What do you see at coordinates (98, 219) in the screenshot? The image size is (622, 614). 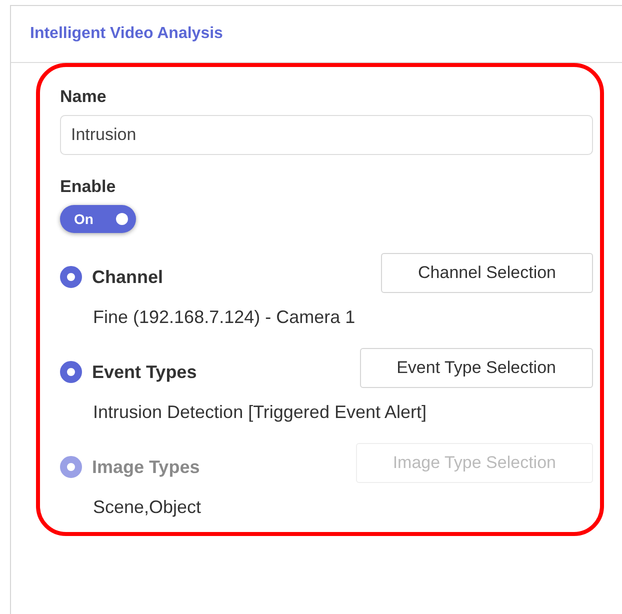 I see `enable-toggle: On` at bounding box center [98, 219].